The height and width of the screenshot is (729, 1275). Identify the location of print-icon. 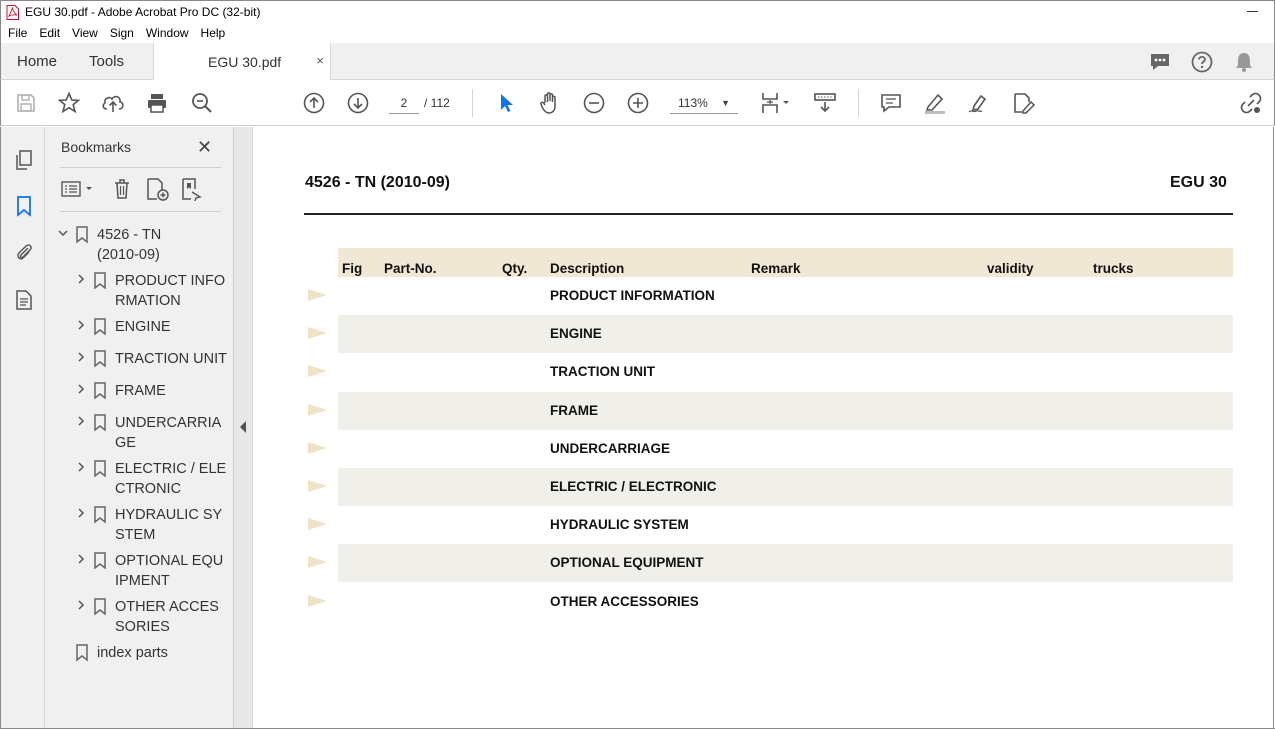
(157, 103).